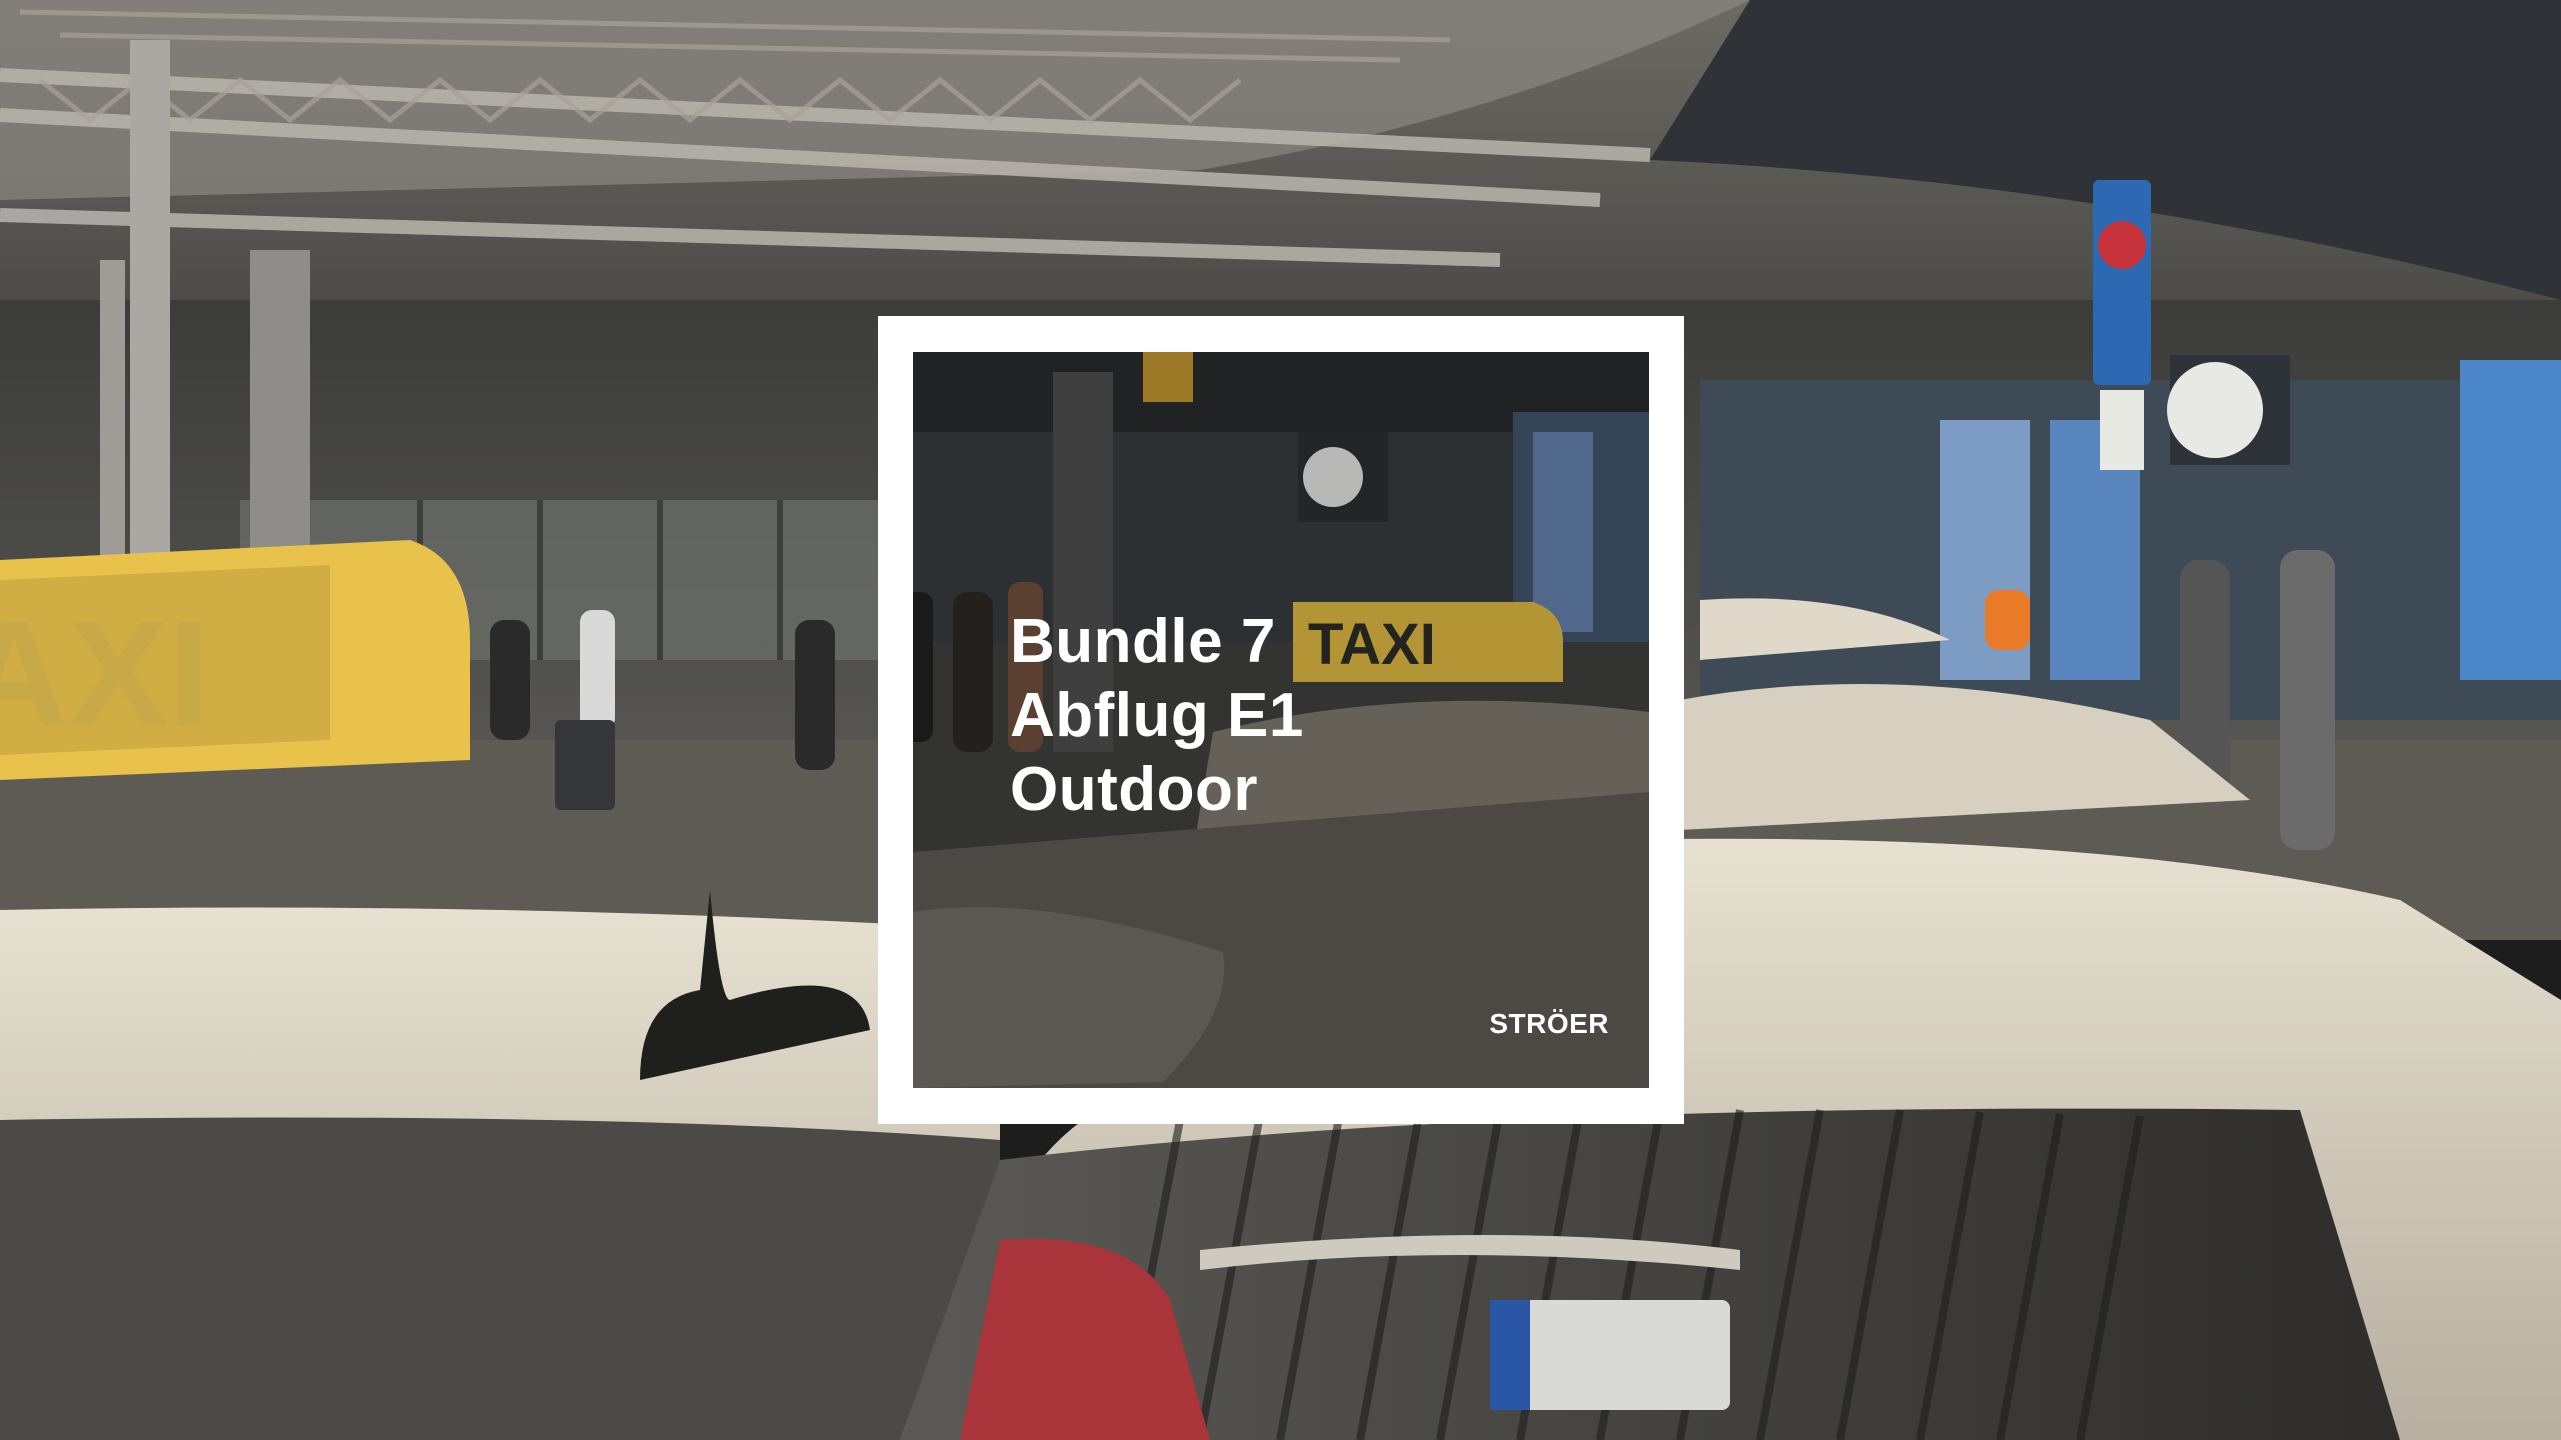 This screenshot has width=2561, height=1440. What do you see at coordinates (105, 673) in the screenshot?
I see `background-taxi-sign-text: AXI` at bounding box center [105, 673].